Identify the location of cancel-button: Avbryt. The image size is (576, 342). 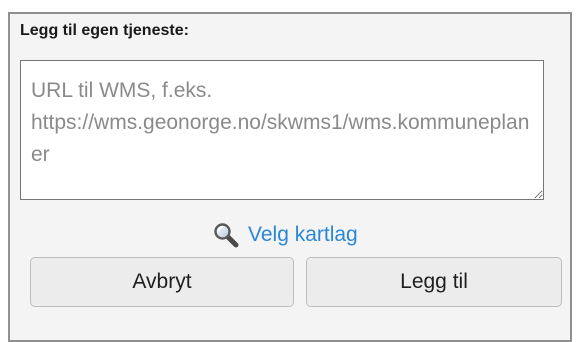
(162, 282).